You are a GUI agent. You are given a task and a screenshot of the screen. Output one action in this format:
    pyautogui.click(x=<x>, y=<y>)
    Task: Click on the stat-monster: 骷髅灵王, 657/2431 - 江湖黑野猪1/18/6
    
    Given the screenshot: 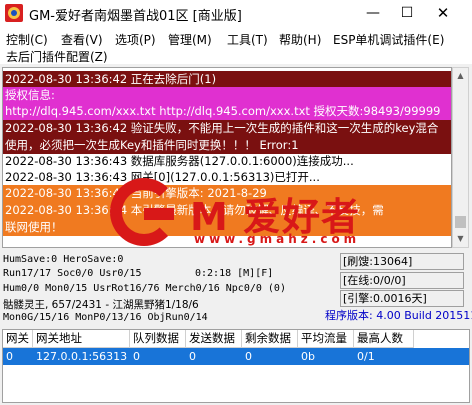 What is the action you would take?
    pyautogui.click(x=101, y=305)
    